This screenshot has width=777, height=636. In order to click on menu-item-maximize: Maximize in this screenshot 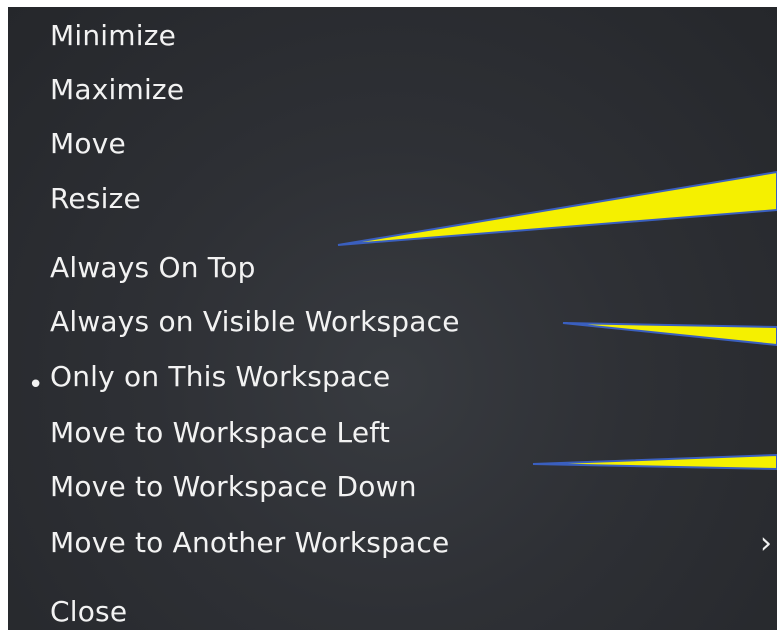, I will do `click(117, 90)`.